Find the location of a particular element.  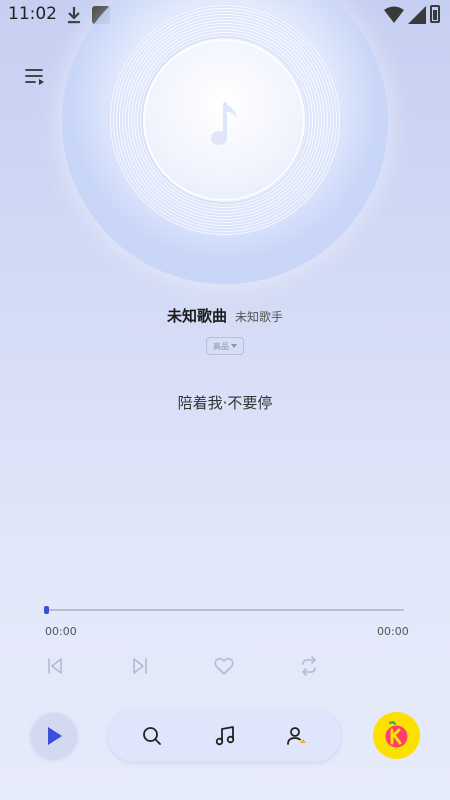

play-icon is located at coordinates (55, 736).